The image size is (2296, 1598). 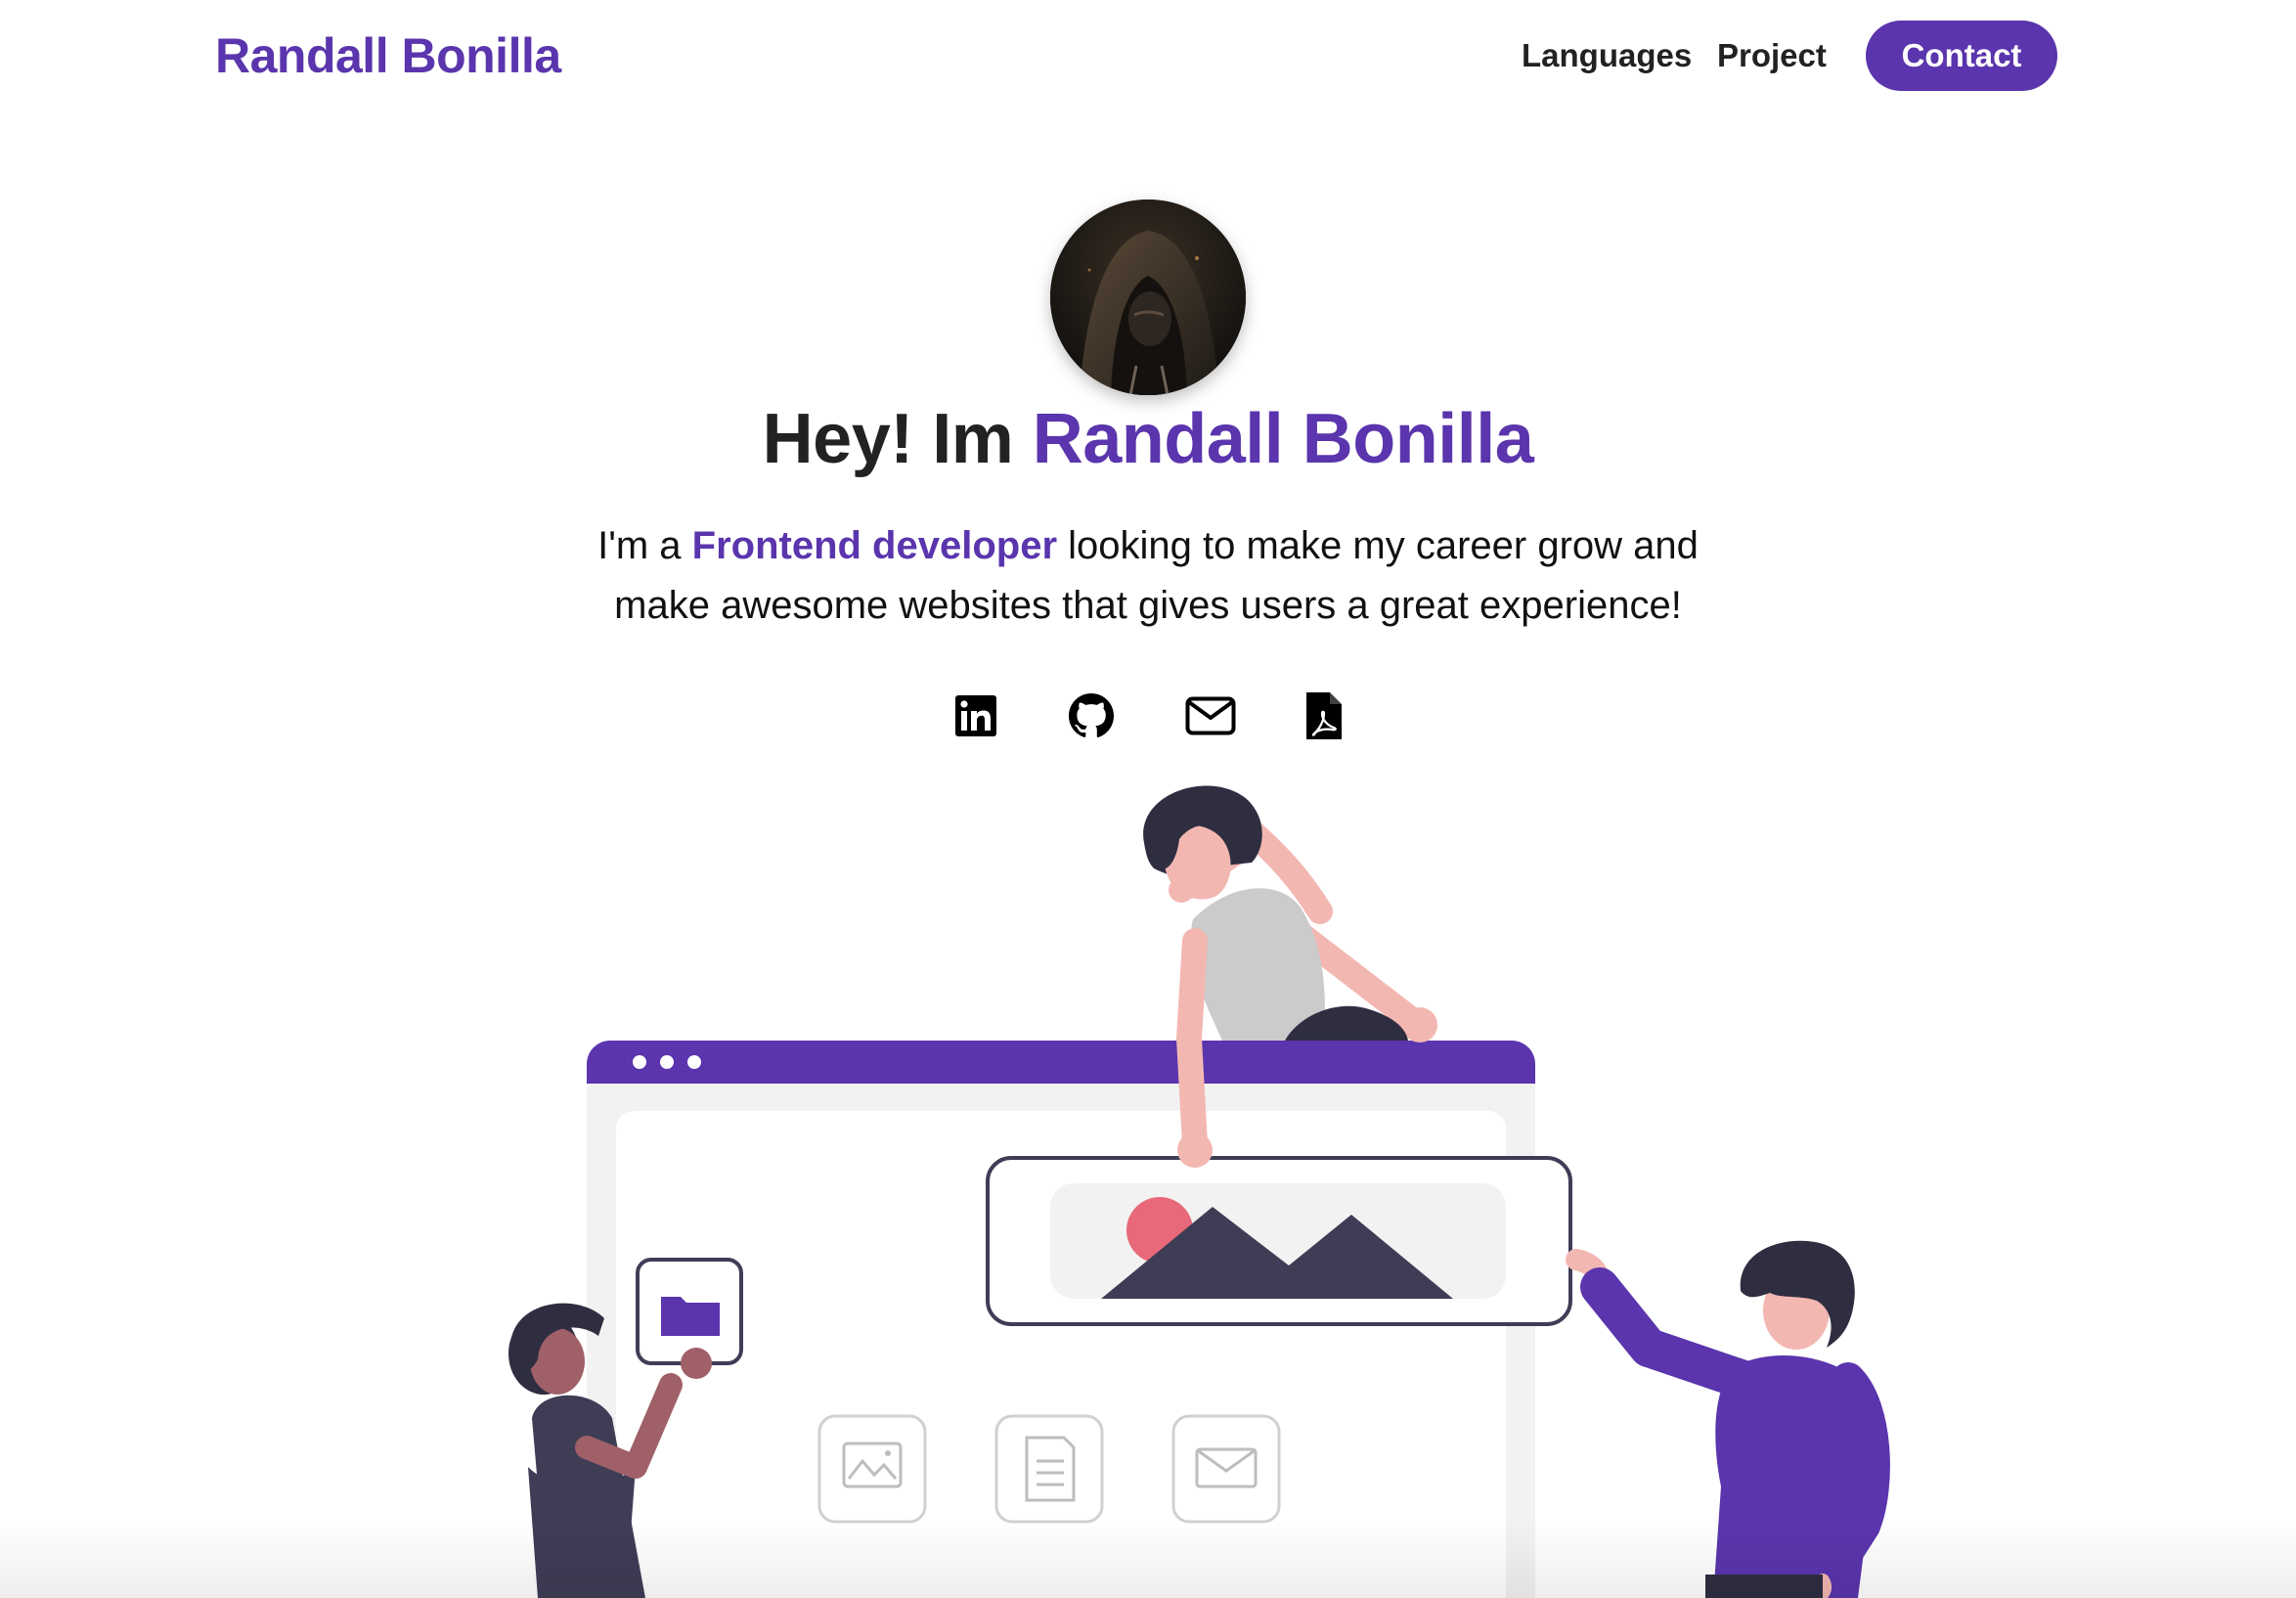 I want to click on social-links, so click(x=1148, y=715).